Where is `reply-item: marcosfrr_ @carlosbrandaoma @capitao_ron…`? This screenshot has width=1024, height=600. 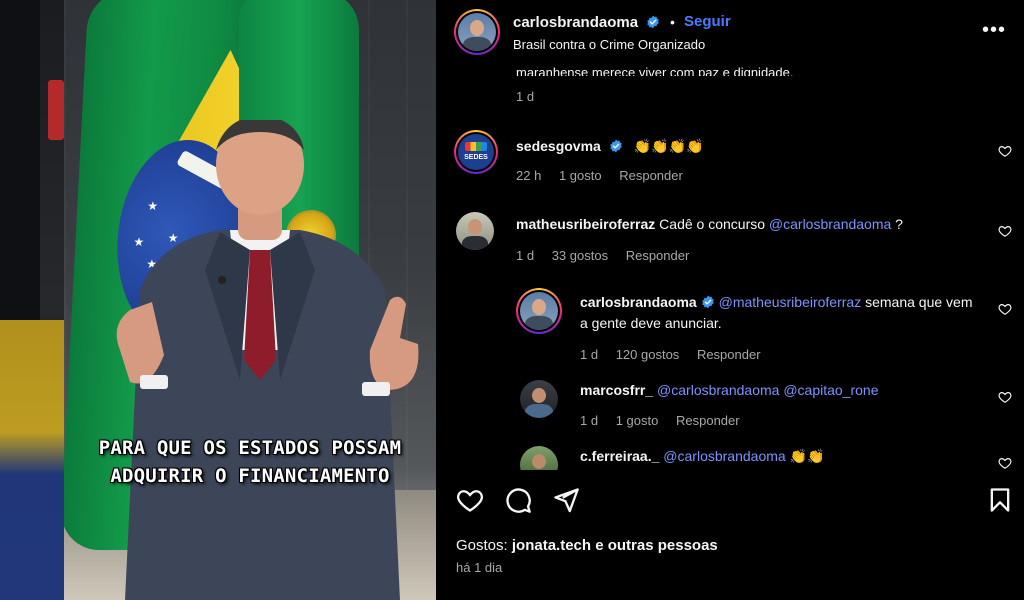 reply-item: marcosfrr_ @carlosbrandaoma @capitao_ron… is located at coordinates (730, 406).